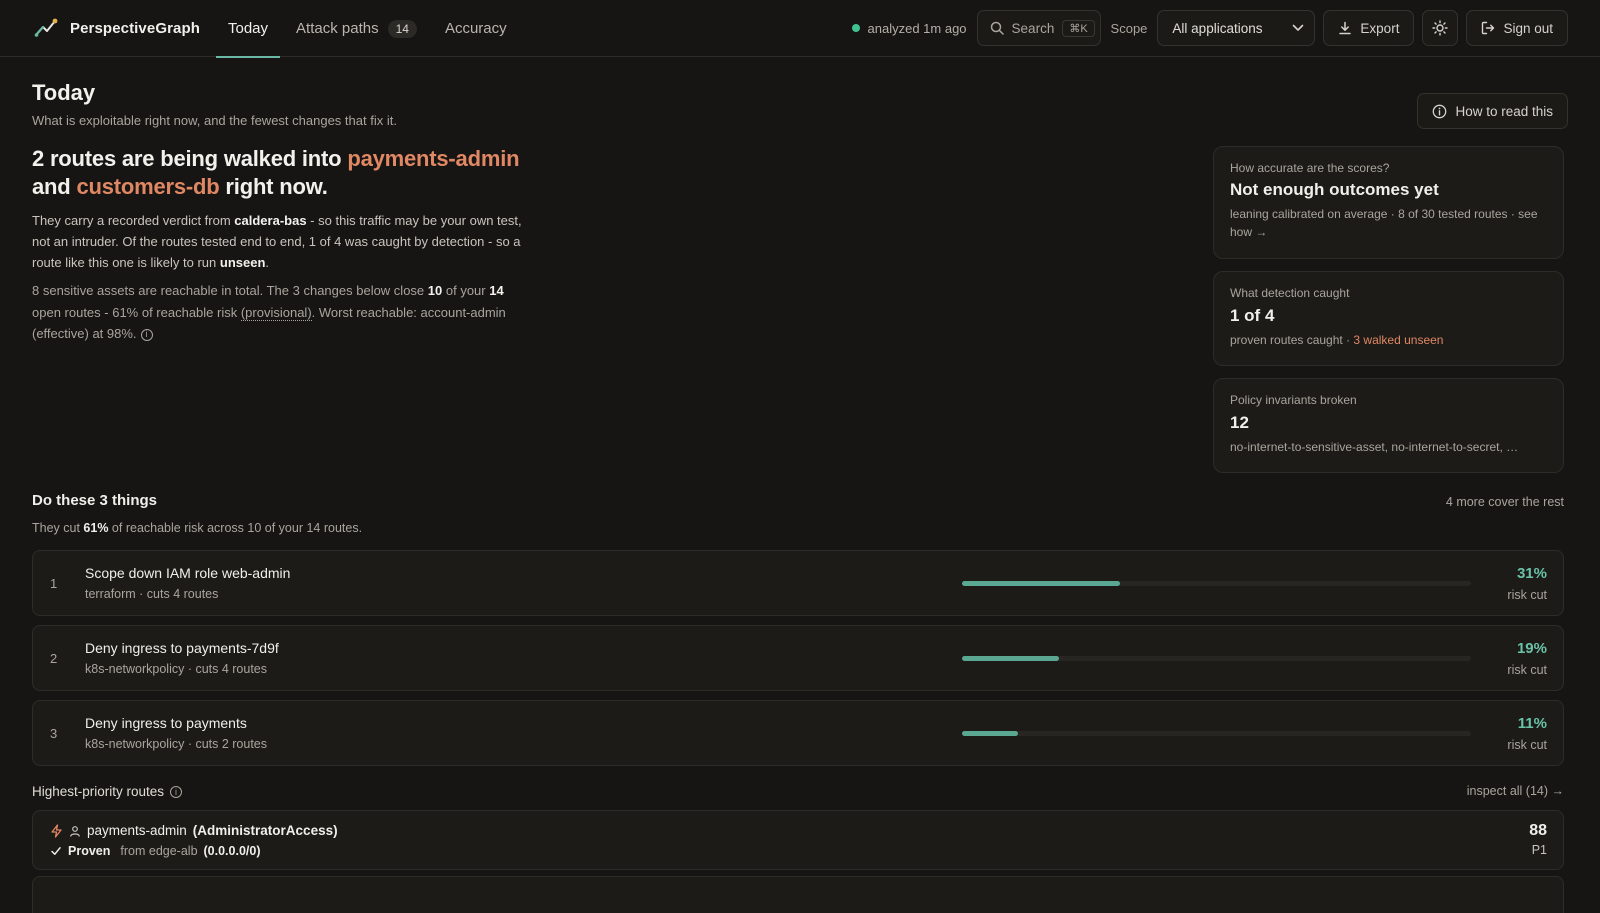 This screenshot has height=913, width=1600. I want to click on theme-toggle-button, so click(1440, 28).